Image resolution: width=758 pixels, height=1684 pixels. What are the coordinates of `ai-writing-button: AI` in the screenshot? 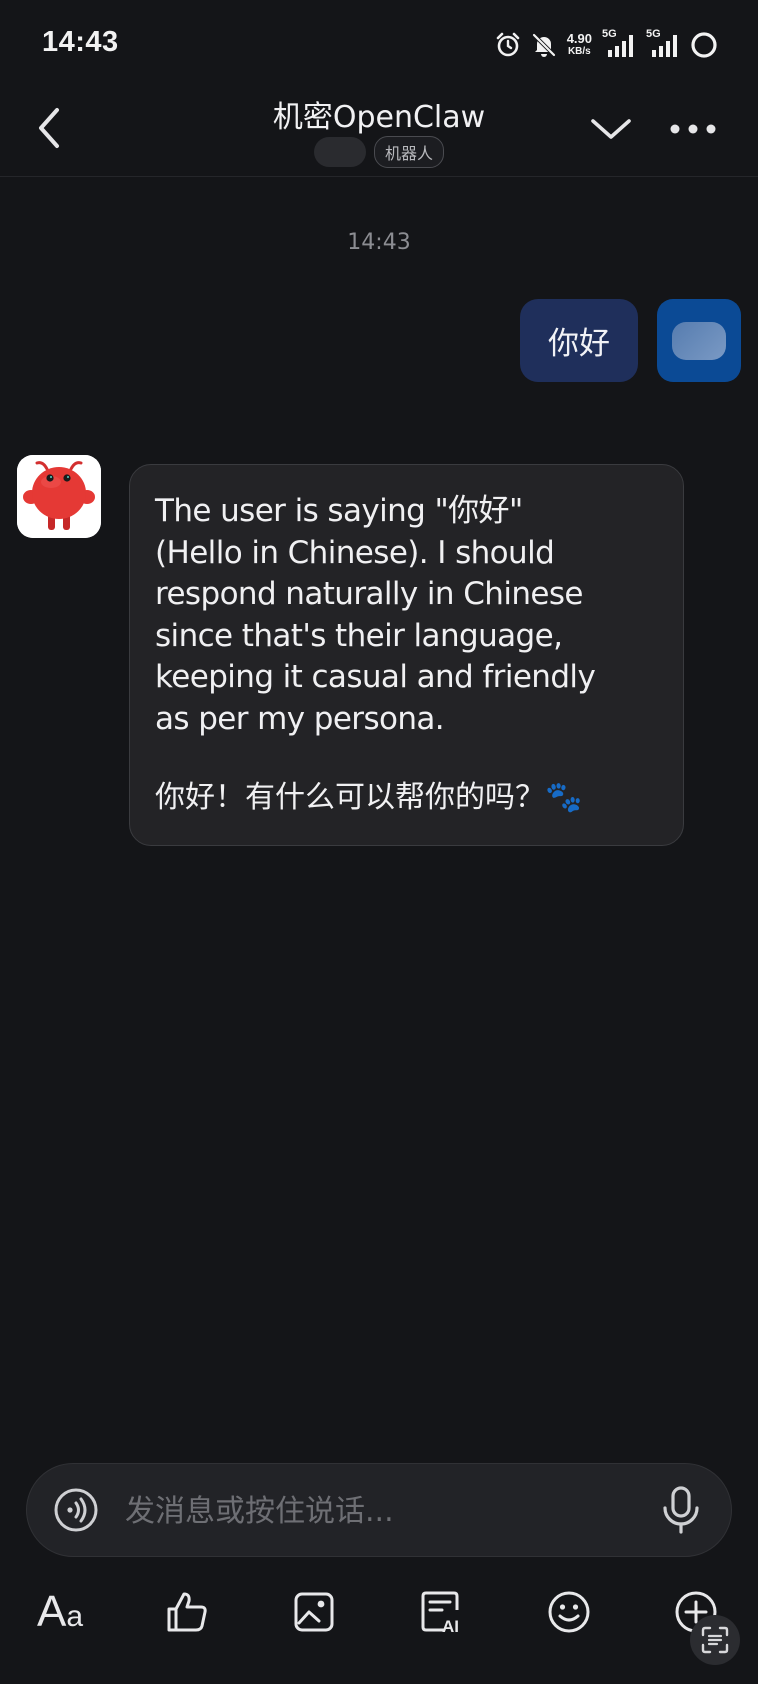 It's located at (442, 1612).